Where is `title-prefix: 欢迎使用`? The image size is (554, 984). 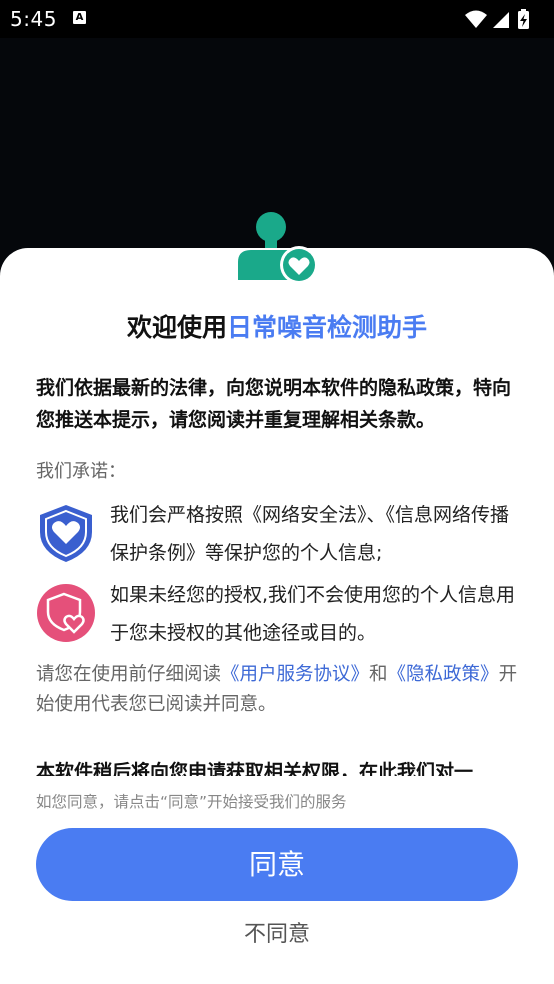 title-prefix: 欢迎使用 is located at coordinates (176, 327).